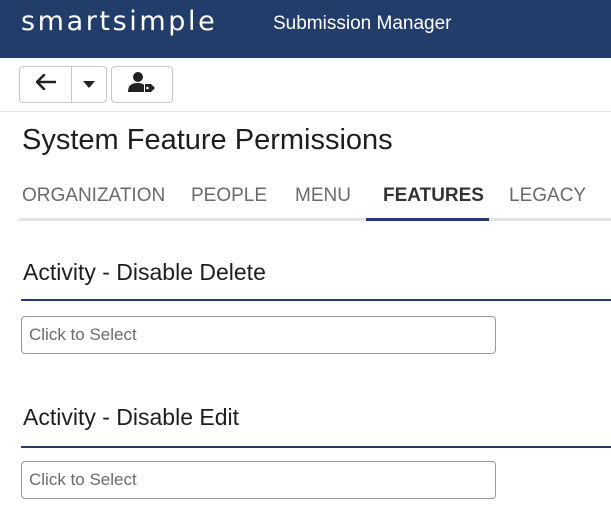 The image size is (611, 530). I want to click on back-button, so click(46, 84).